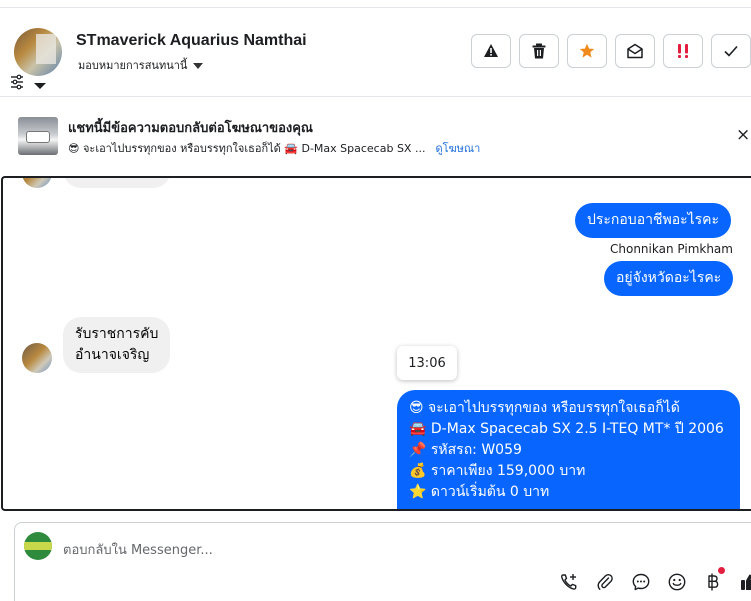  Describe the element at coordinates (544, 408) in the screenshot. I see `message-line: 😎 จะเอาไปบรรทุกของ หรือบรรทุกใจเธอก็ได้` at that location.